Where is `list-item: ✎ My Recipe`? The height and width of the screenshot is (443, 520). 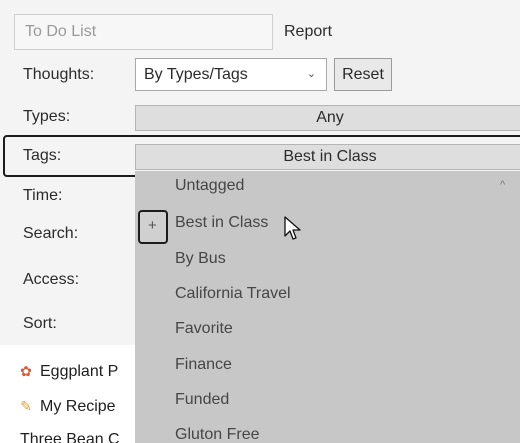
list-item: ✎ My Recipe is located at coordinates (67, 407).